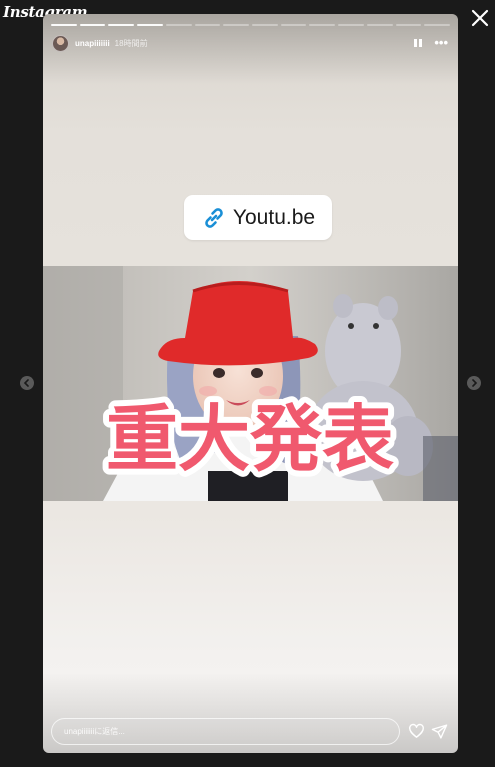 This screenshot has height=767, width=495. Describe the element at coordinates (214, 217) in the screenshot. I see `link-icon` at that location.